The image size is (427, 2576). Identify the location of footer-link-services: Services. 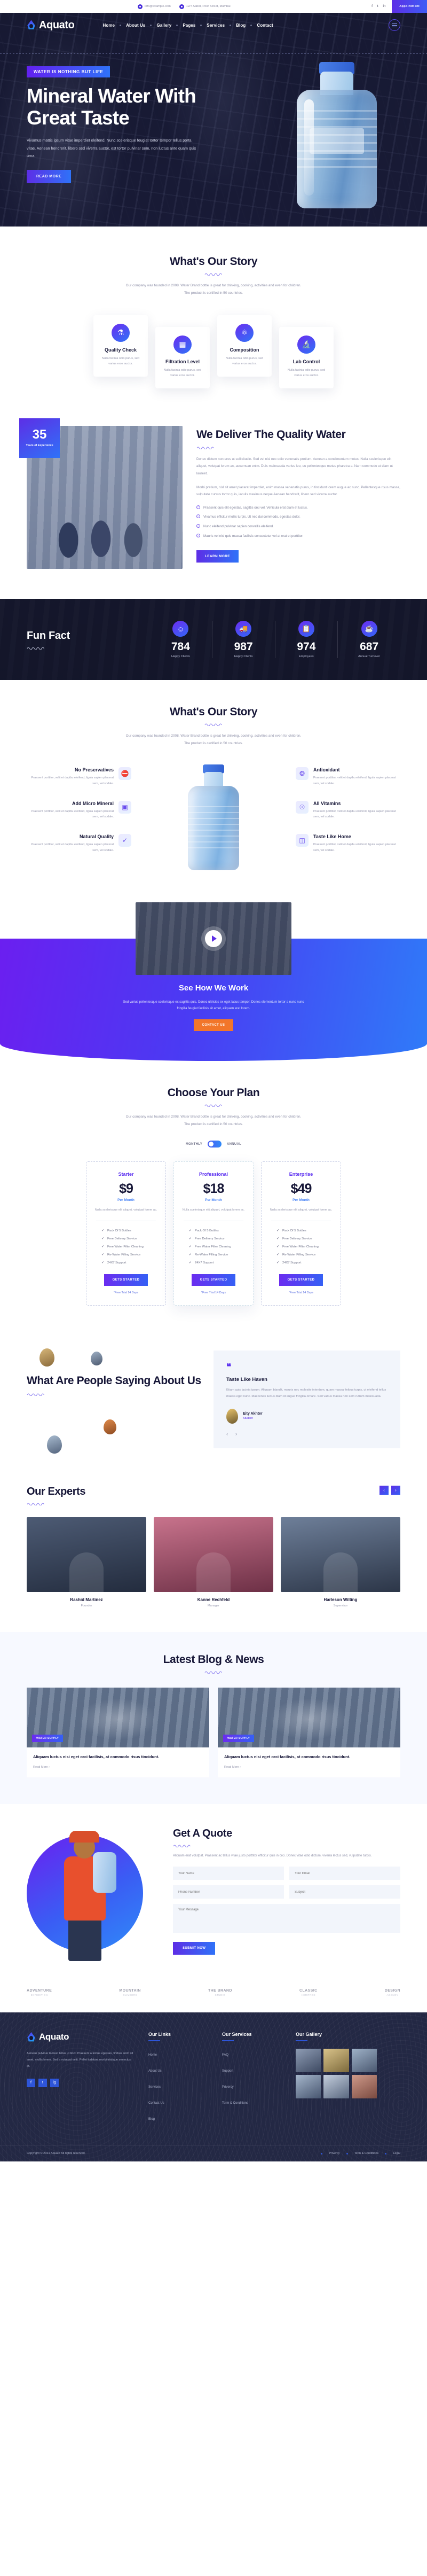
(154, 2087).